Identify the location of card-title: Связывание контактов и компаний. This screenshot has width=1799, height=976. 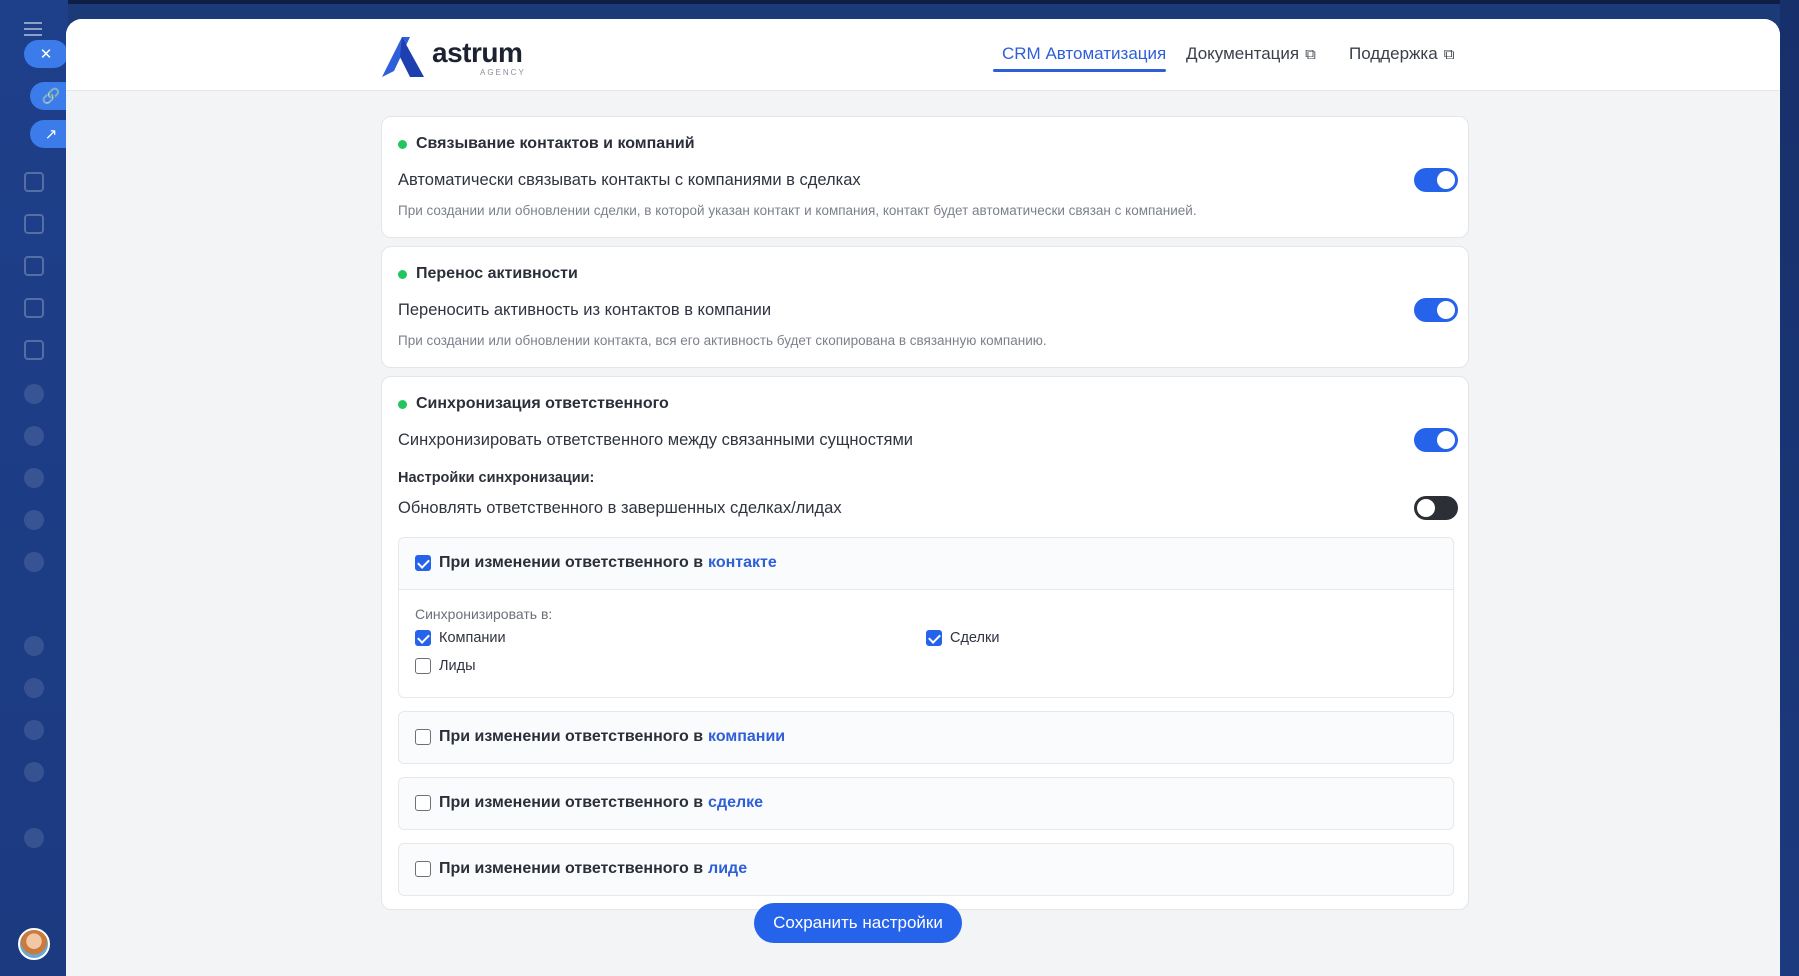
(546, 144).